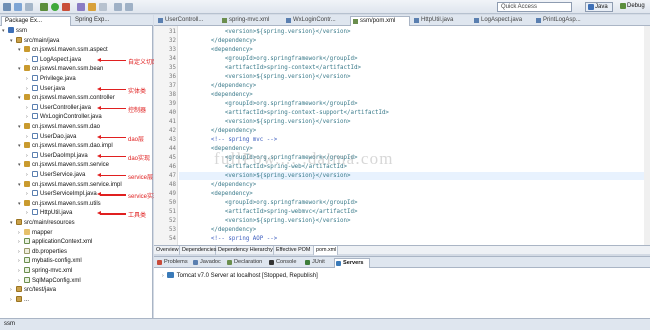 The height and width of the screenshot is (330, 650). I want to click on editor-tab: spring-mvc.xml, so click(251, 21).